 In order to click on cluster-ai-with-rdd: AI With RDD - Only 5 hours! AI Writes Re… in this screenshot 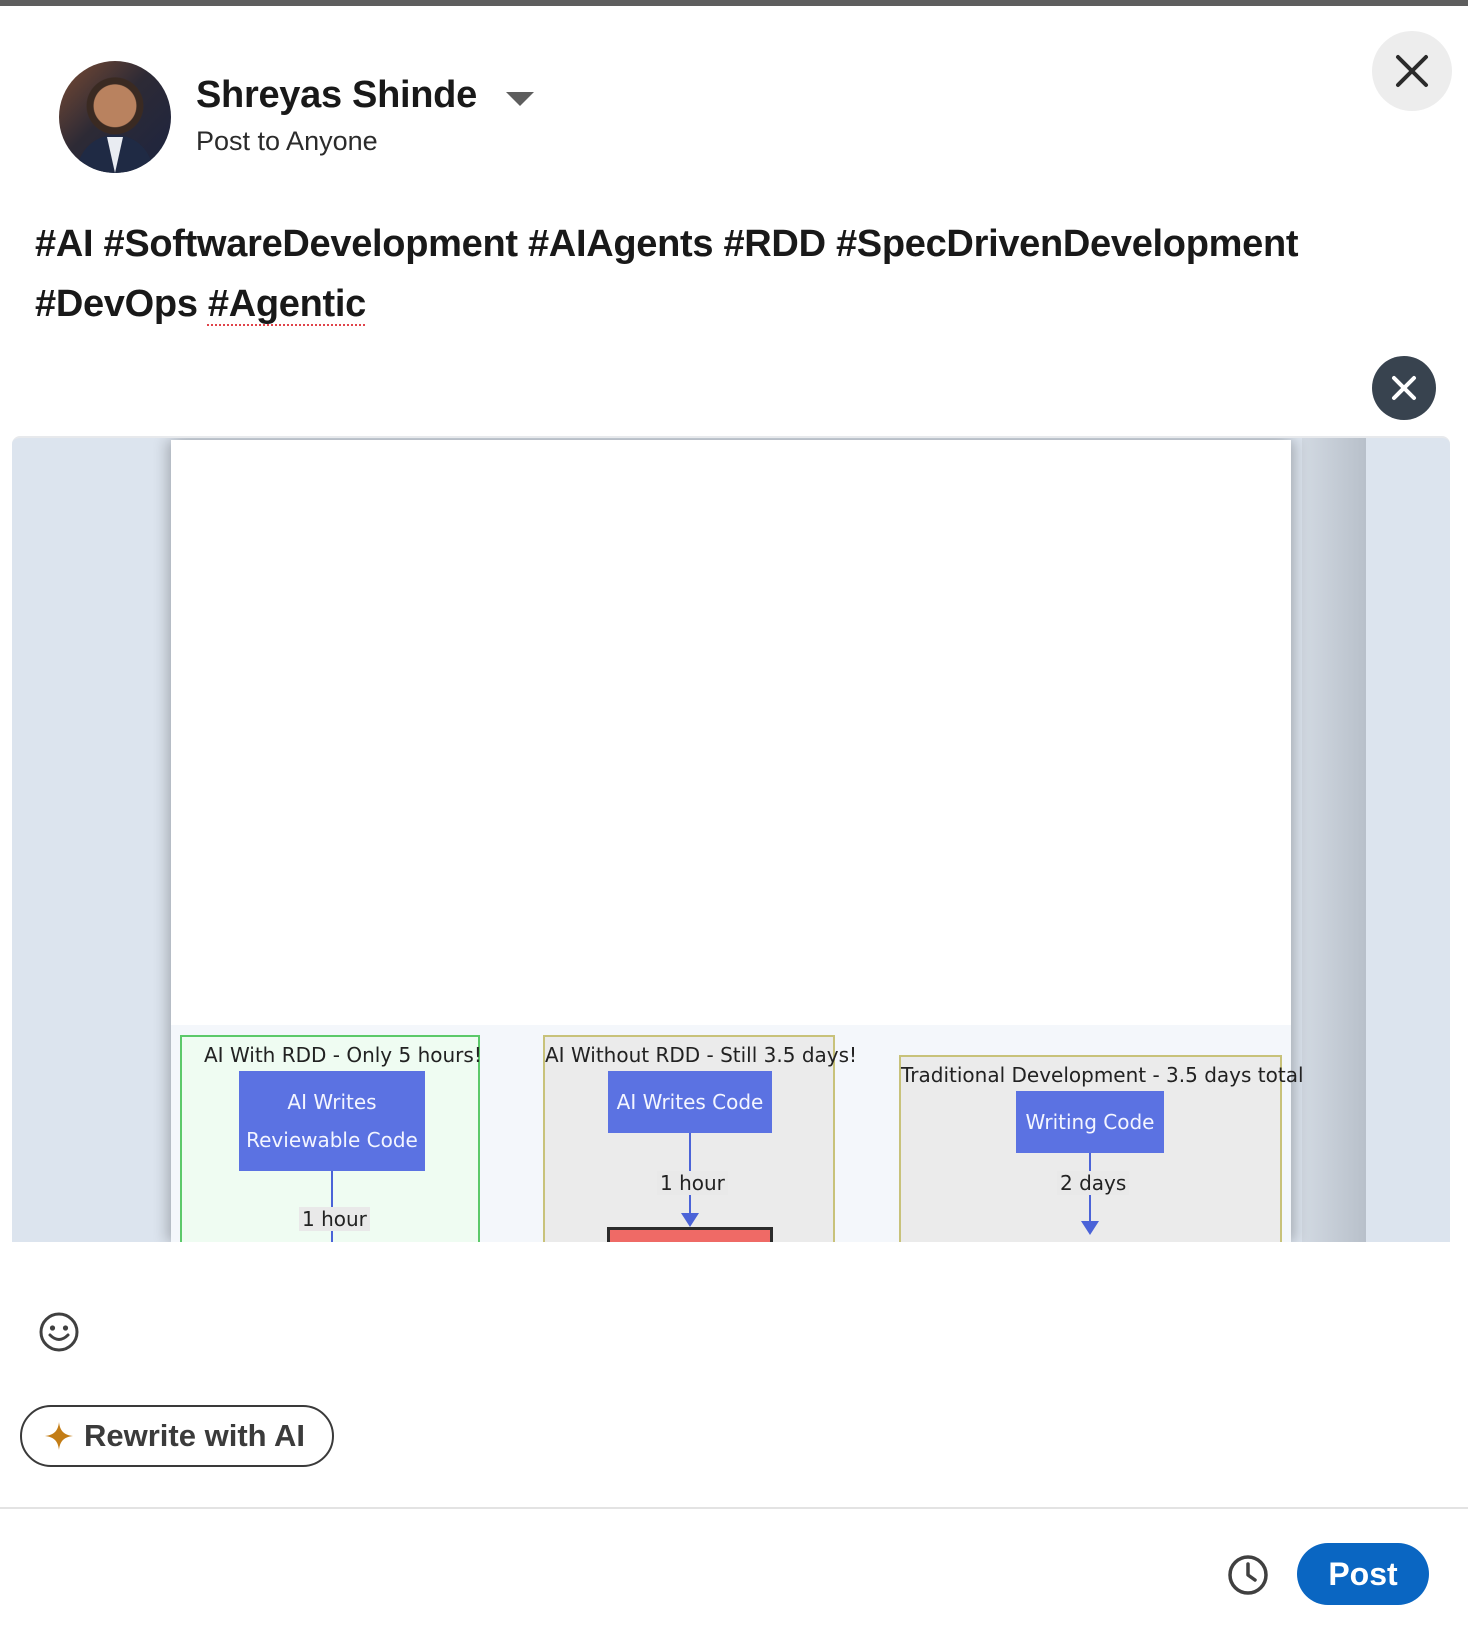, I will do `click(331, 1138)`.